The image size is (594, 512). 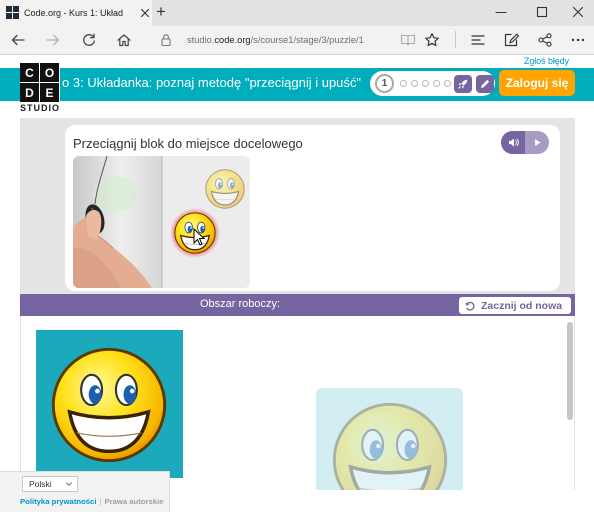 What do you see at coordinates (485, 83) in the screenshot?
I see `pencil-icon` at bounding box center [485, 83].